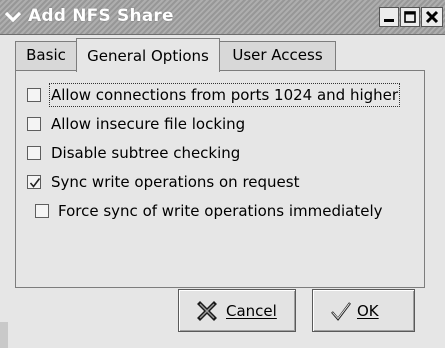 The width and height of the screenshot is (445, 348). Describe the element at coordinates (389, 17) in the screenshot. I see `minimize-icon` at that location.